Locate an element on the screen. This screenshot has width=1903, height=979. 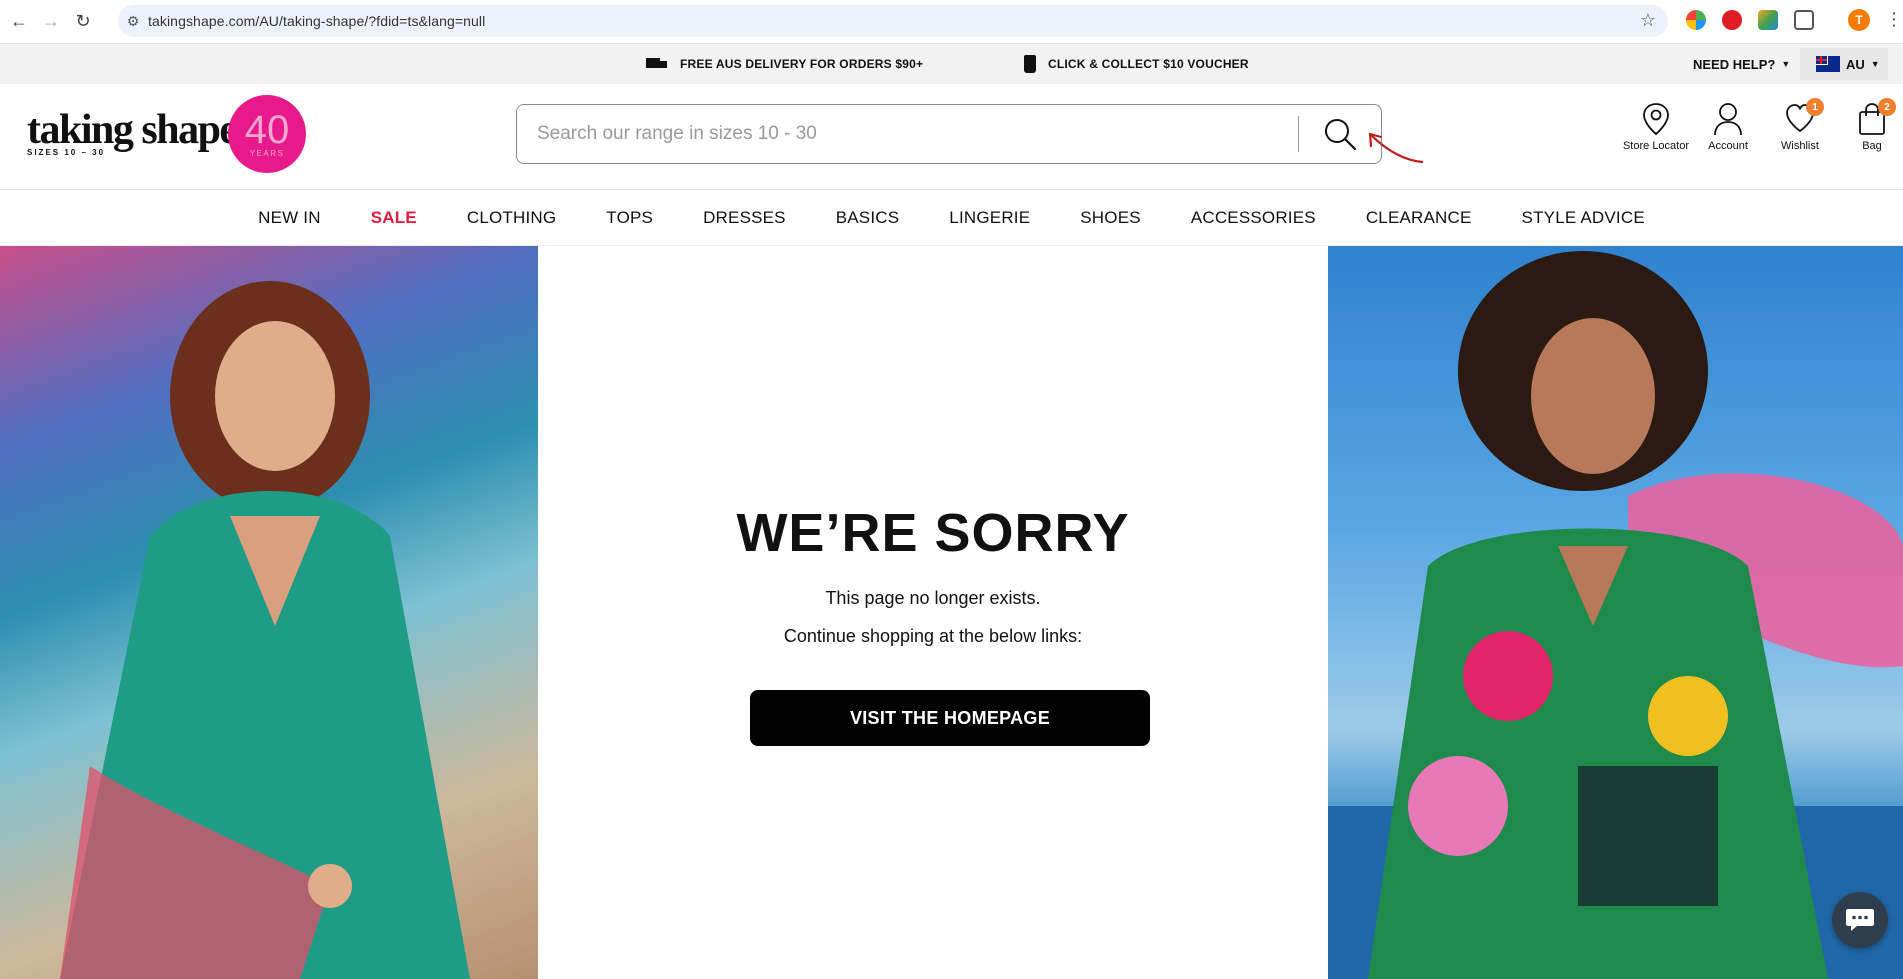
need-help-dropdown: NEED HELP? ▼ is located at coordinates (1741, 64).